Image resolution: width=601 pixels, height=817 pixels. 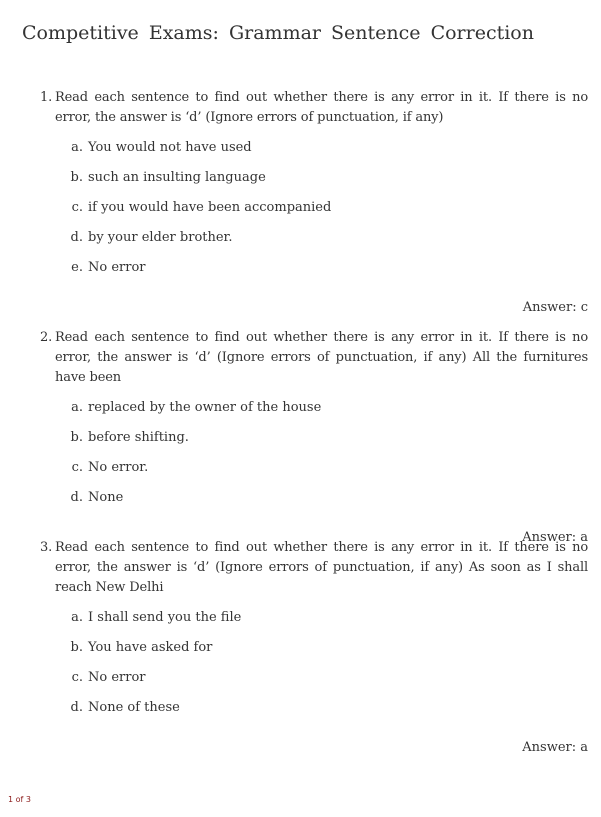 What do you see at coordinates (555, 747) in the screenshot?
I see `answer-label: Answer: a` at bounding box center [555, 747].